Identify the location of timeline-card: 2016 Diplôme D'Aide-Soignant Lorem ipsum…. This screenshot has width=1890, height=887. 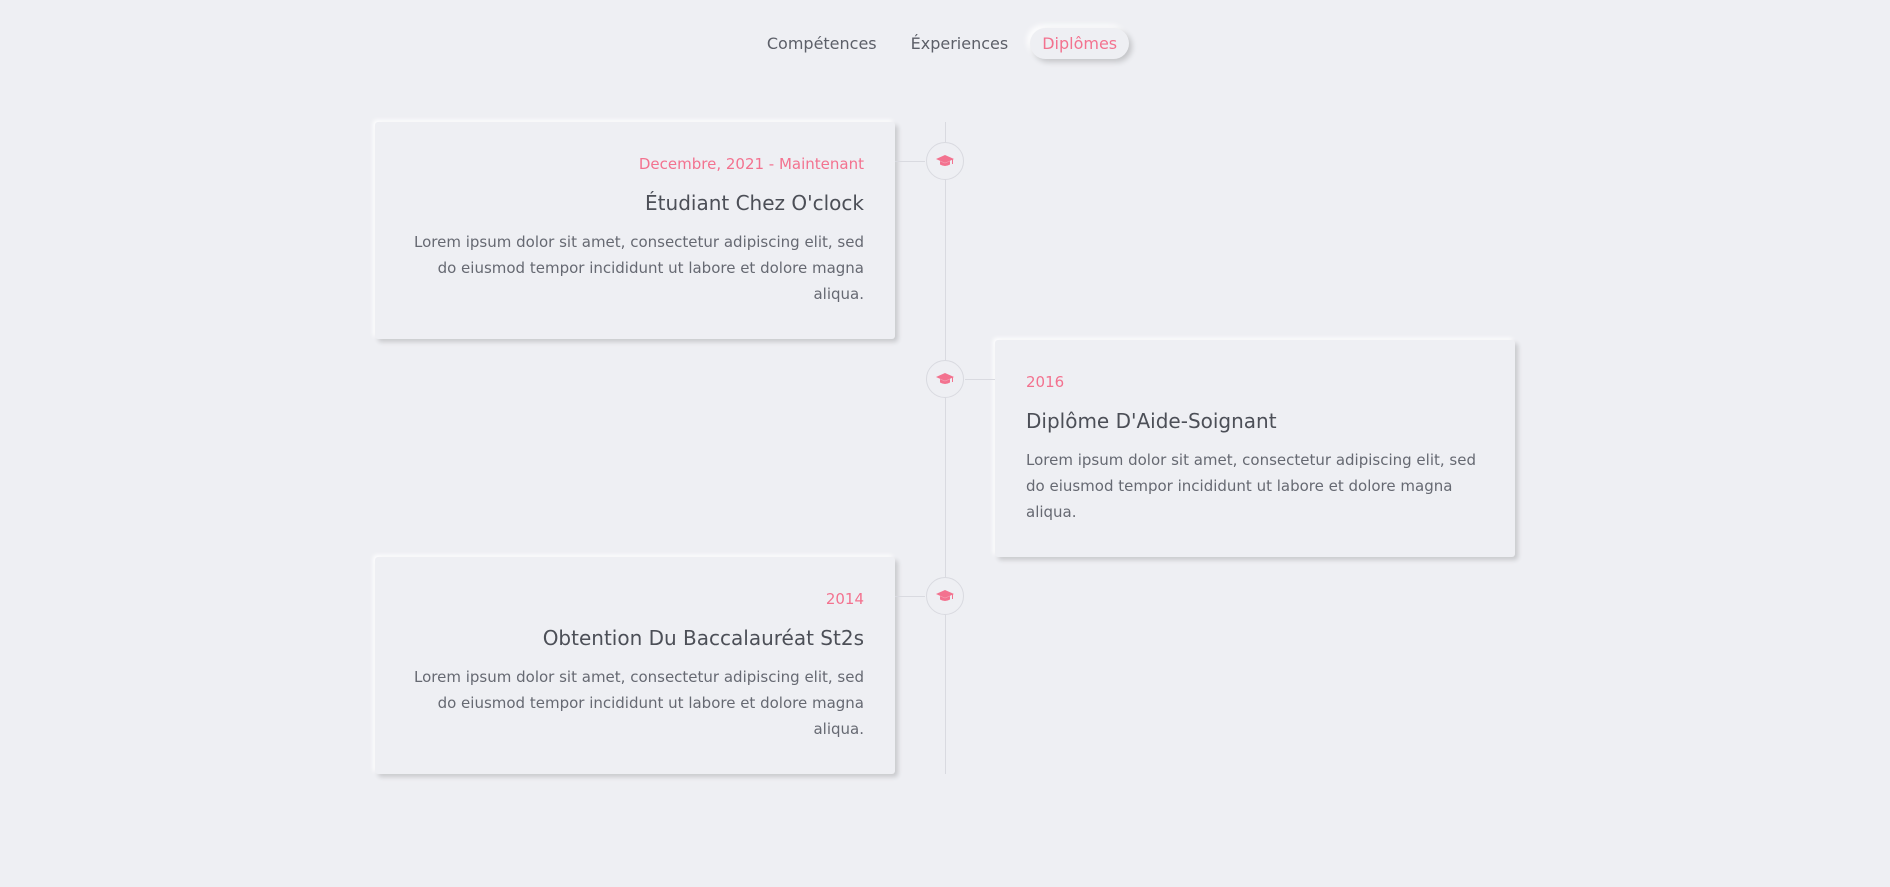
(1255, 448).